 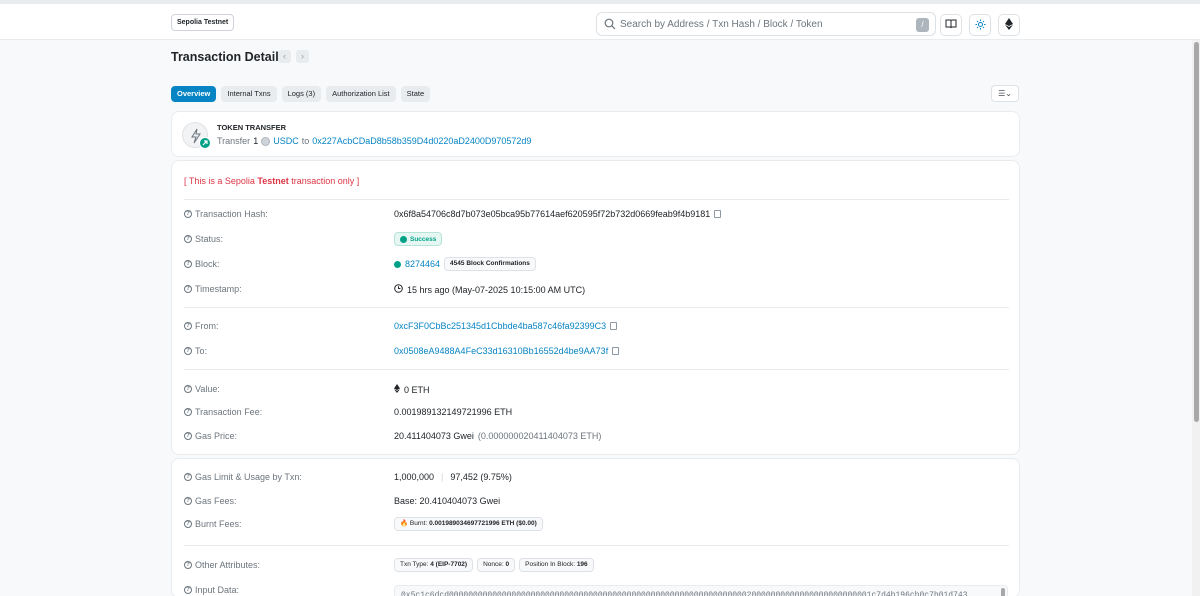 What do you see at coordinates (207, 389) in the screenshot?
I see `value-label: Value:` at bounding box center [207, 389].